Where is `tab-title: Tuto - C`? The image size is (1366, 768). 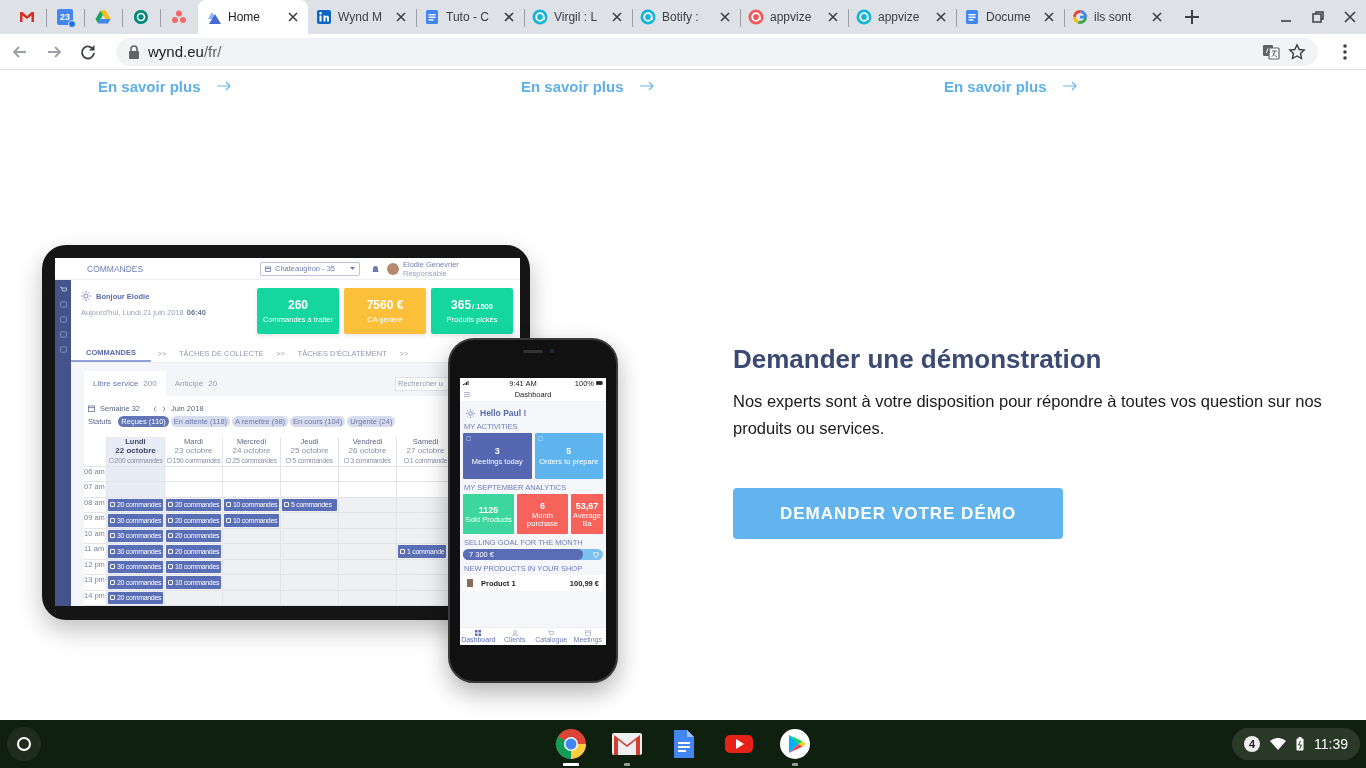
tab-title: Tuto - C is located at coordinates (467, 17).